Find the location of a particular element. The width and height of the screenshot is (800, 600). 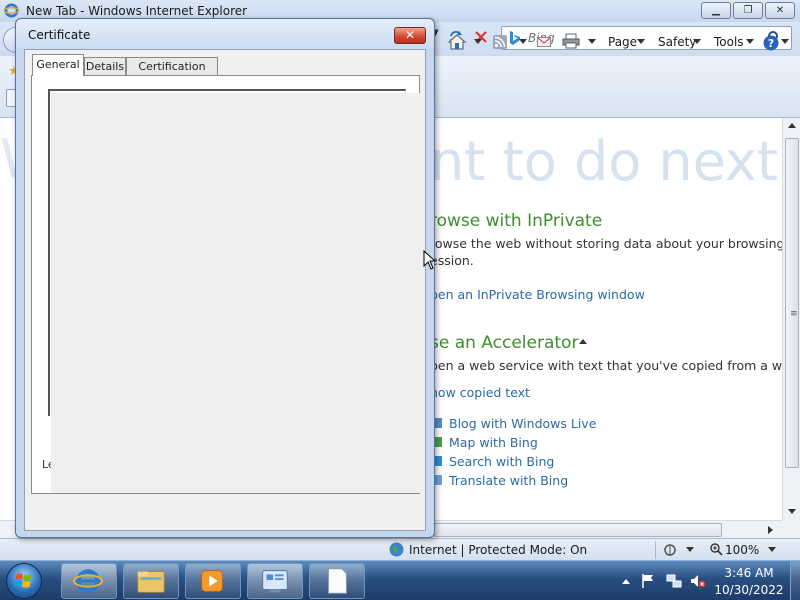

help-dropdown-icon is located at coordinates (785, 41).